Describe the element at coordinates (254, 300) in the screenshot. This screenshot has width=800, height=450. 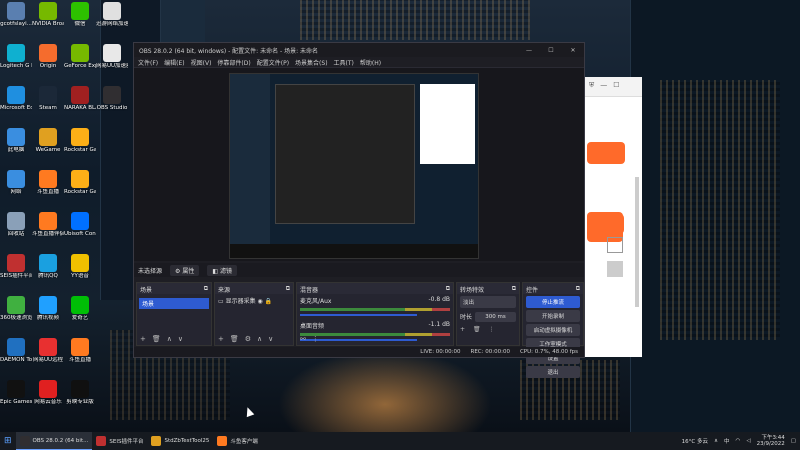
I see `source-item: ▭ 显示器采集 ◉ 🔒` at that location.